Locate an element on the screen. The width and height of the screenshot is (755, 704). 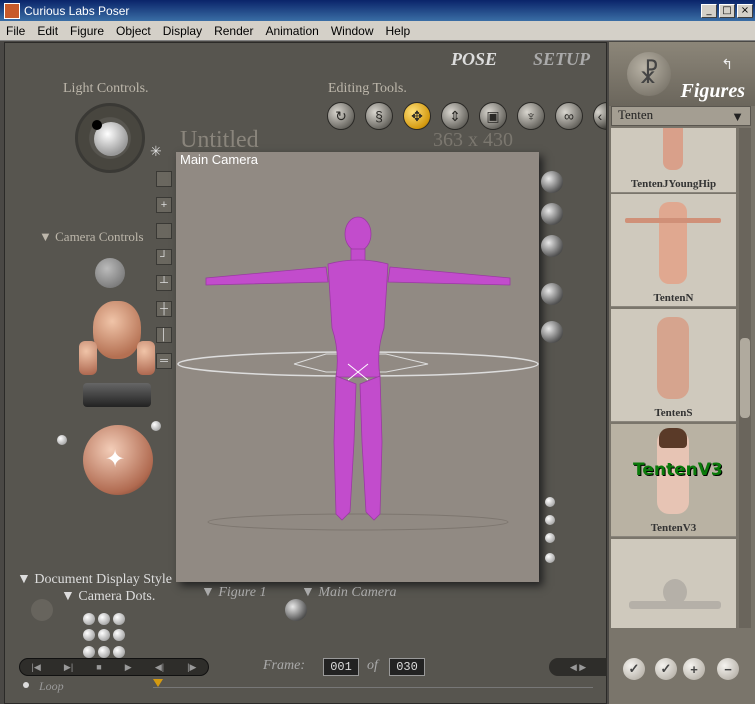
library-scrollbar is located at coordinates (745, 378).